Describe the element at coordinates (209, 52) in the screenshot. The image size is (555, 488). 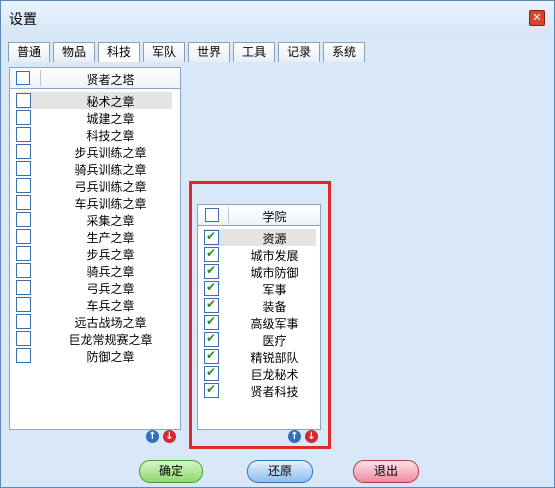
I see `tab-world: 世界` at that location.